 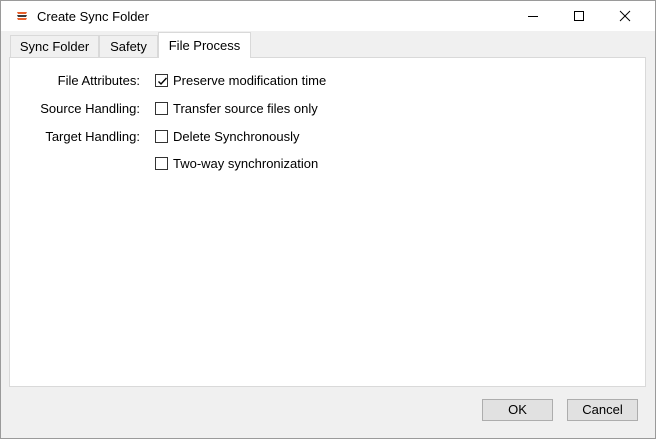 I want to click on delete-synchronously-checkbox, so click(x=161, y=136).